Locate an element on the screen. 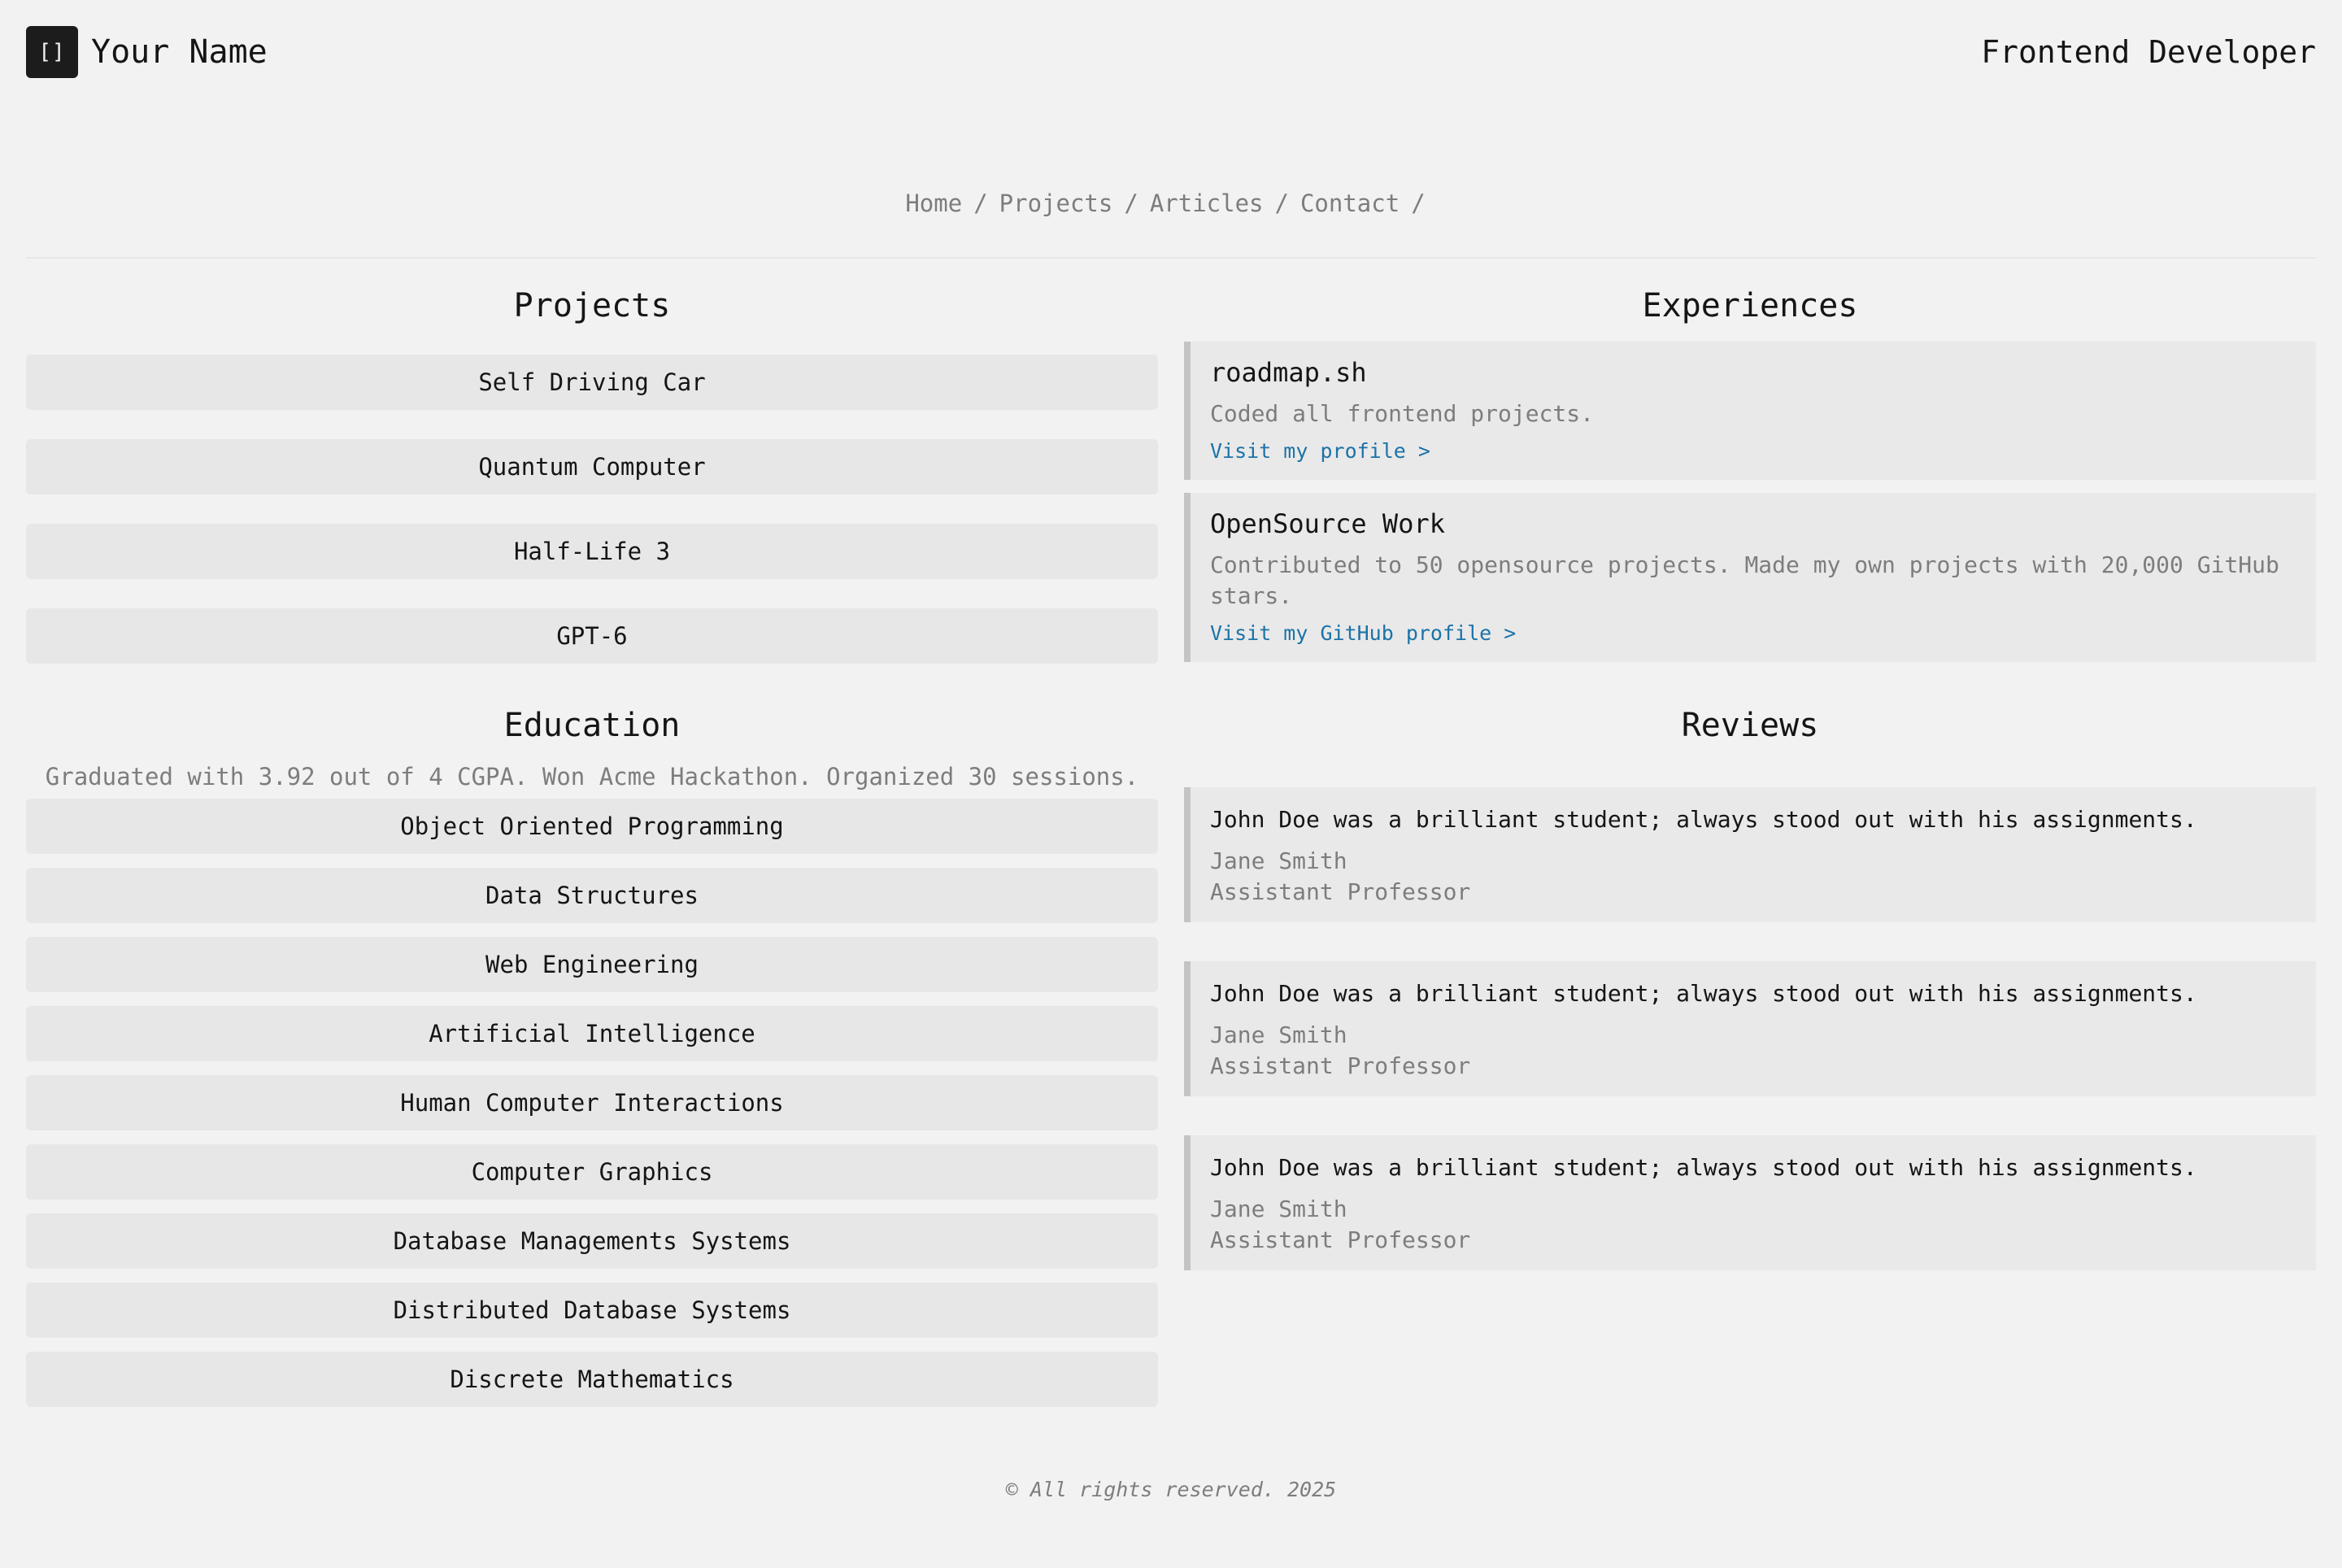 The image size is (2342, 1568). course-item: Computer Graphics is located at coordinates (592, 1172).